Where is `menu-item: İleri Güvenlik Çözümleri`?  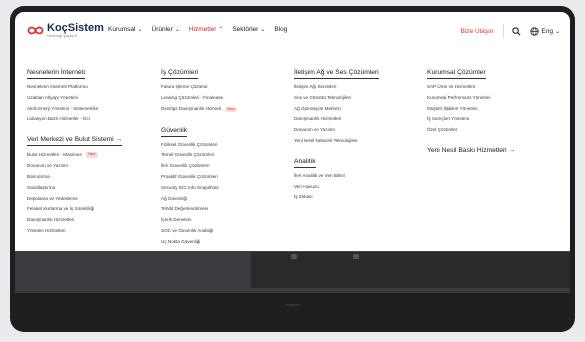 menu-item: İleri Güvenlik Çözümleri is located at coordinates (199, 165).